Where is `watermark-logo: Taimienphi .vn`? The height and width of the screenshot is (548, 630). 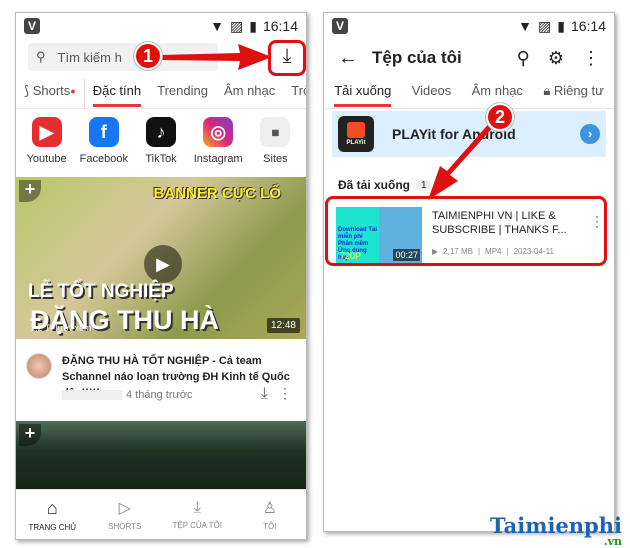
watermark-logo: Taimienphi .vn is located at coordinates (556, 530).